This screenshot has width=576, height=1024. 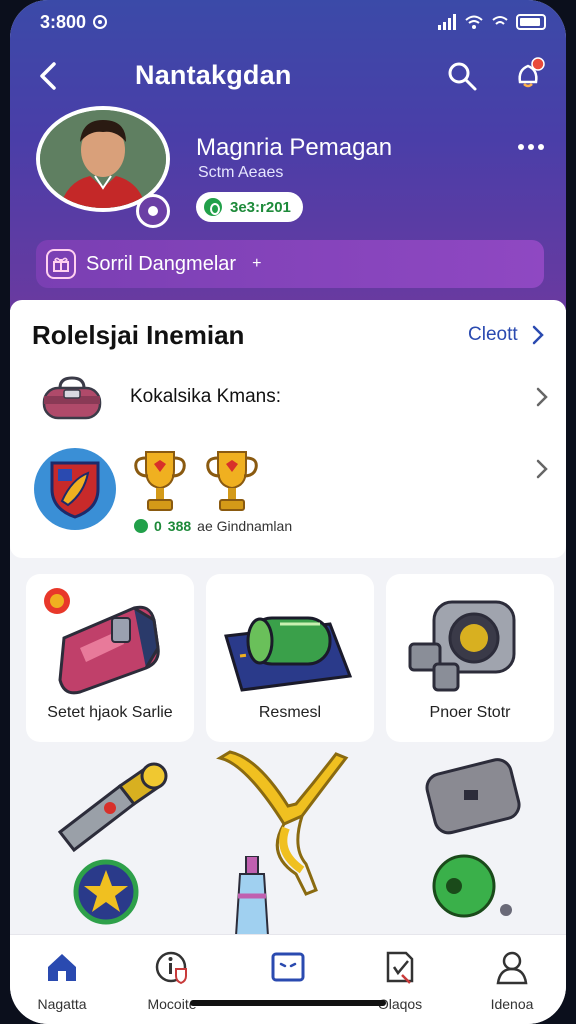 I want to click on banner-text: Sorril Dangmelar, so click(x=161, y=263).